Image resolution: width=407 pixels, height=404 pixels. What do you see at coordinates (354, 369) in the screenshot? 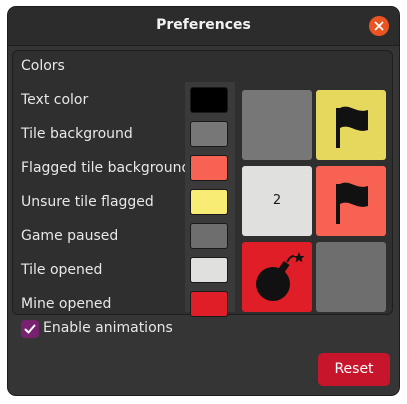
I see `reset-button: Reset` at bounding box center [354, 369].